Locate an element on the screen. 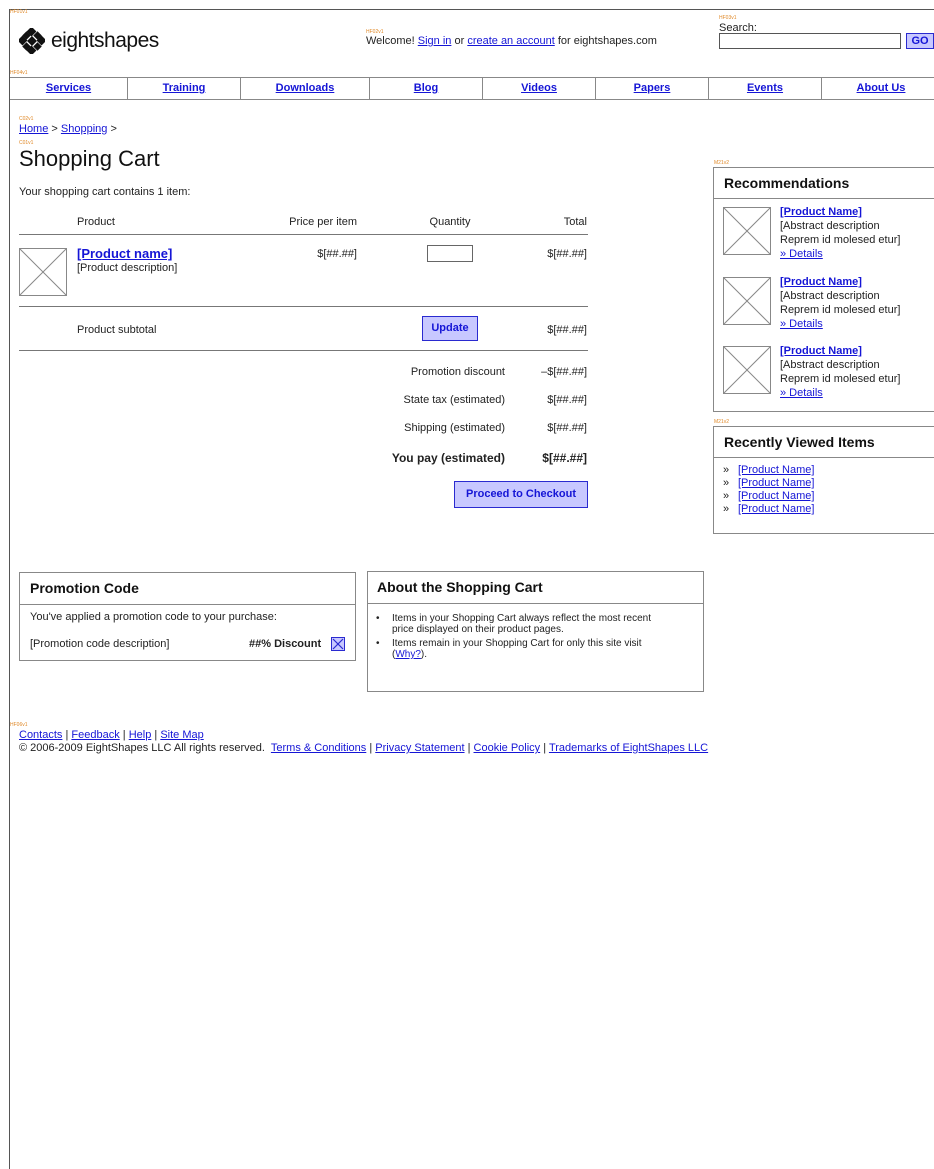 The height and width of the screenshot is (1169, 934). privacy-link: Privacy Statement is located at coordinates (419, 748).